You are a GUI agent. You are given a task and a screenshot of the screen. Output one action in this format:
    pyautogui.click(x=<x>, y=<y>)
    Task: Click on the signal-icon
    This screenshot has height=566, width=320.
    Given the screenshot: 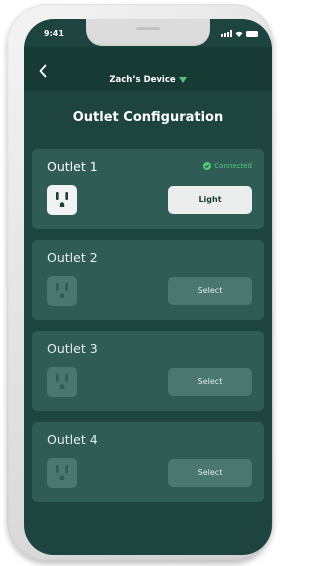 What is the action you would take?
    pyautogui.click(x=226, y=33)
    